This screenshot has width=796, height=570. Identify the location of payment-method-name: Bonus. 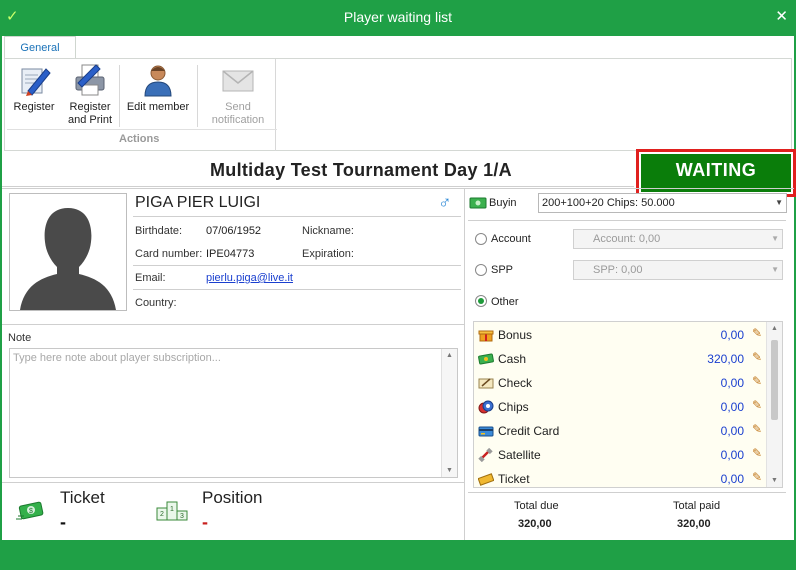
(515, 335).